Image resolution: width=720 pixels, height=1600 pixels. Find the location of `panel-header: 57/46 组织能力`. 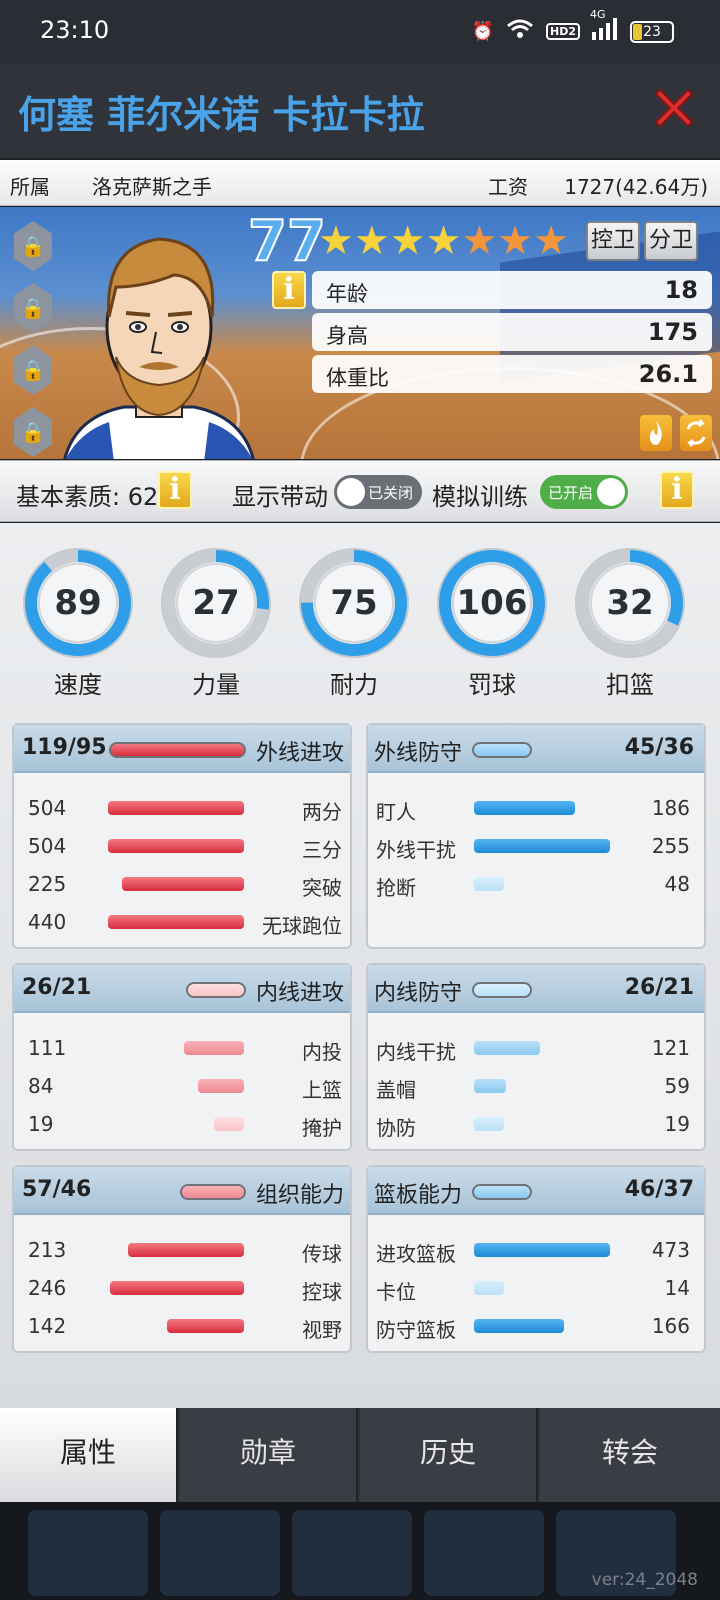

panel-header: 57/46 组织能力 is located at coordinates (182, 1191).